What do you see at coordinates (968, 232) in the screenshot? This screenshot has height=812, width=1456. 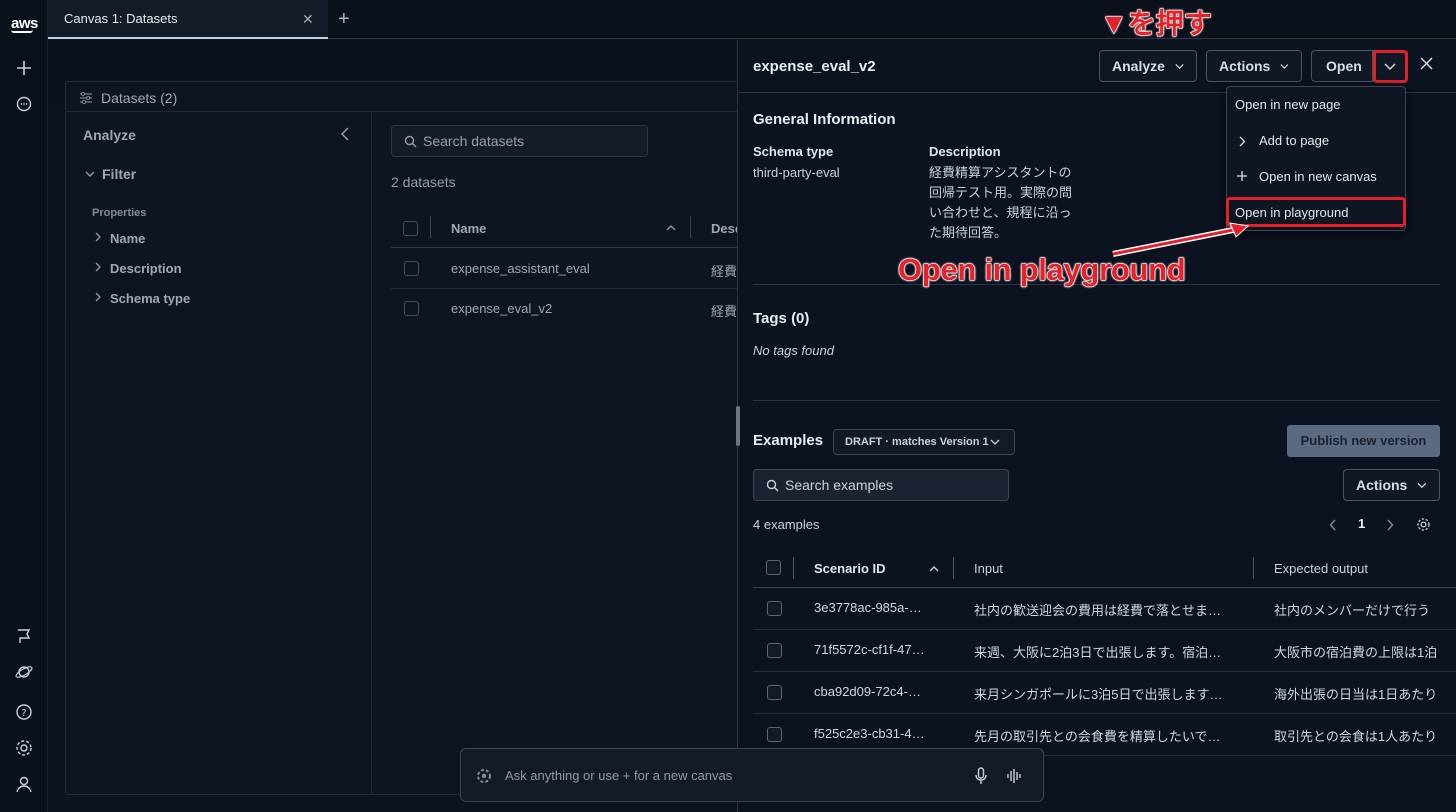 I see `description-line: た期待回答。` at bounding box center [968, 232].